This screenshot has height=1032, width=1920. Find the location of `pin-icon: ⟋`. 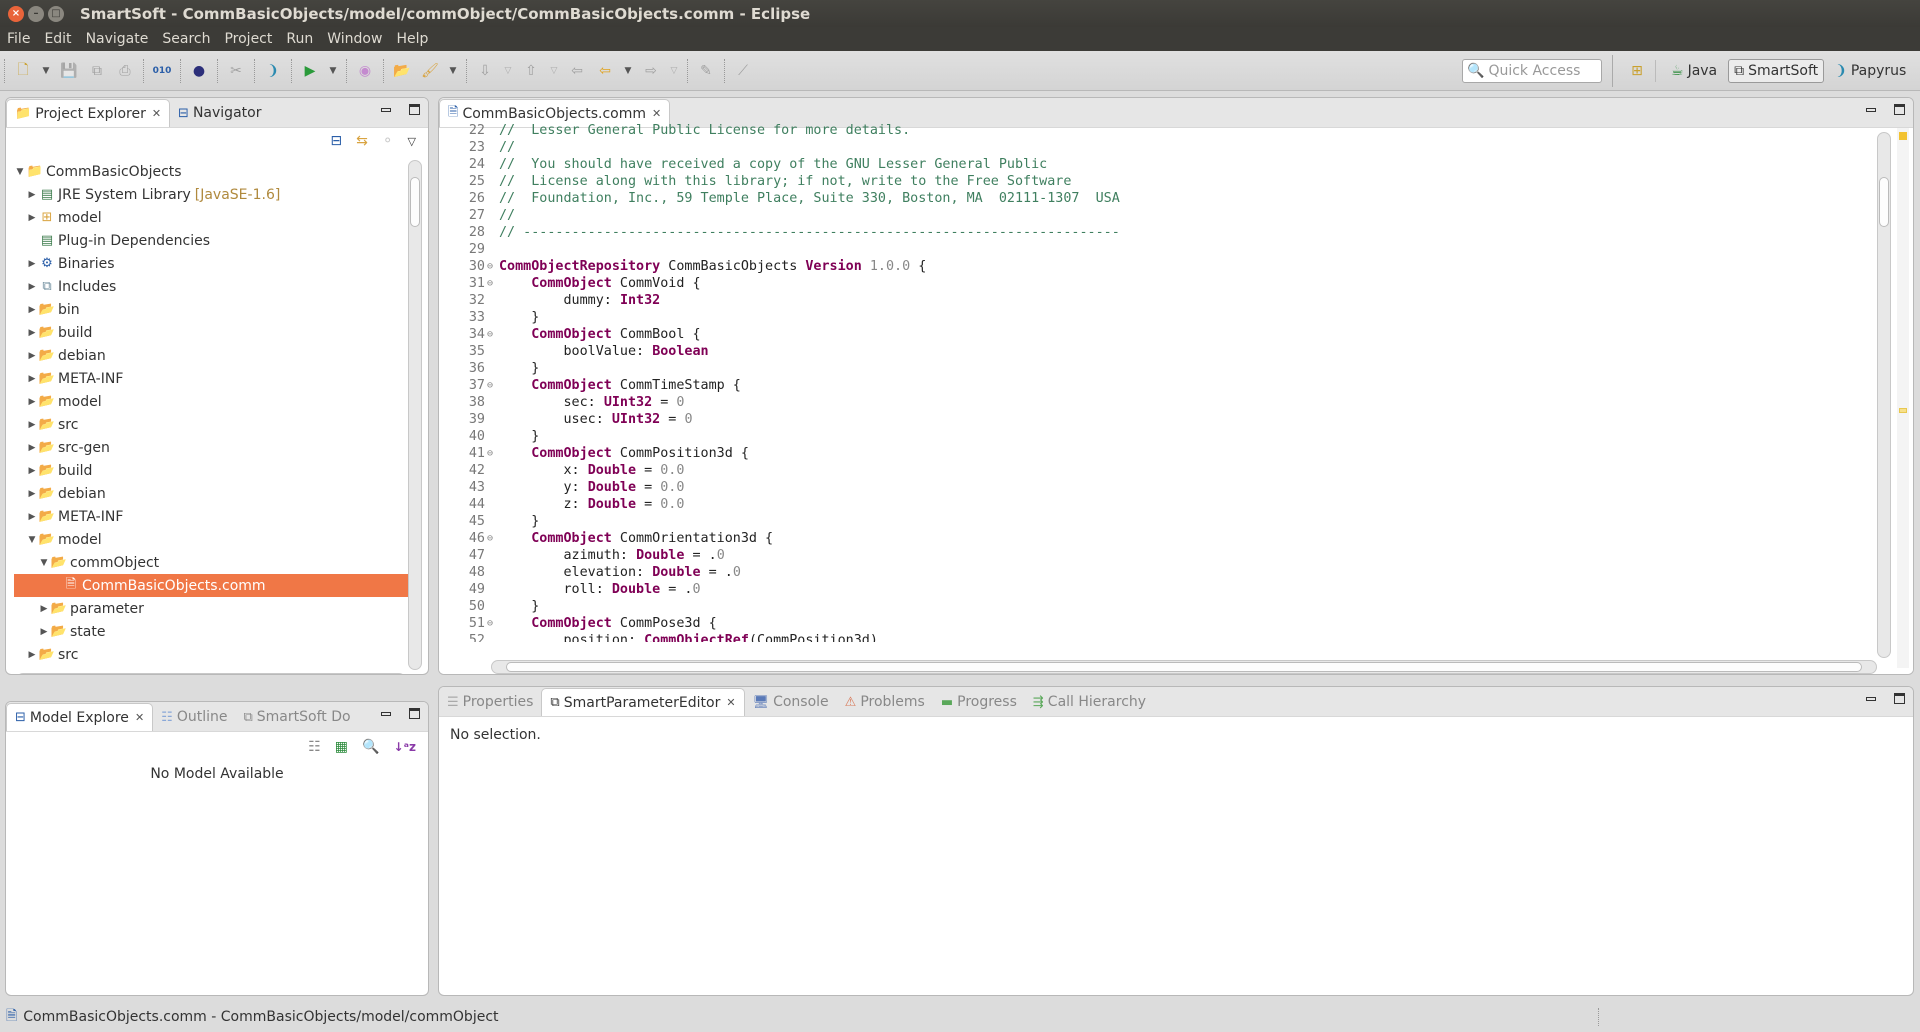

pin-icon: ⟋ is located at coordinates (743, 71).